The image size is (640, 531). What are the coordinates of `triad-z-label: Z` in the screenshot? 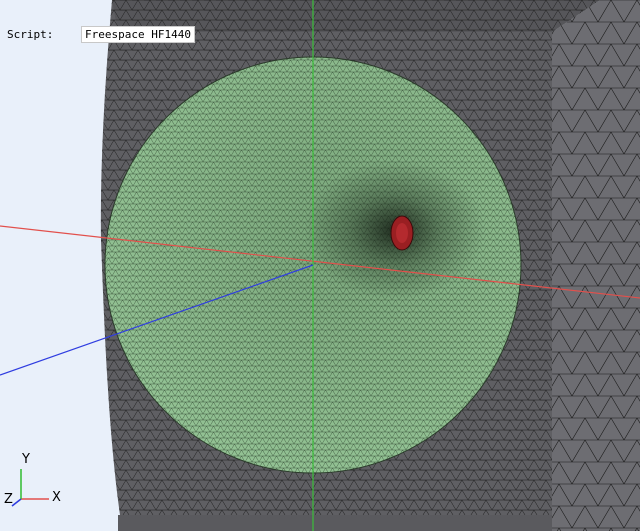 It's located at (8, 499).